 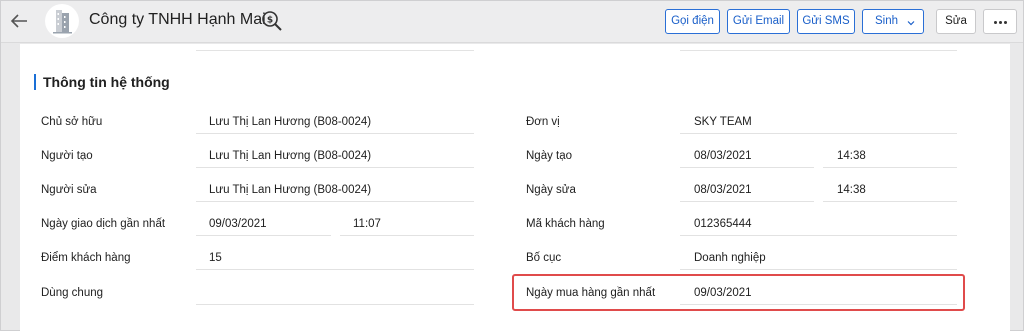 What do you see at coordinates (177, 19) in the screenshot?
I see `page-title: Công ty TNHH Hạnh Mai` at bounding box center [177, 19].